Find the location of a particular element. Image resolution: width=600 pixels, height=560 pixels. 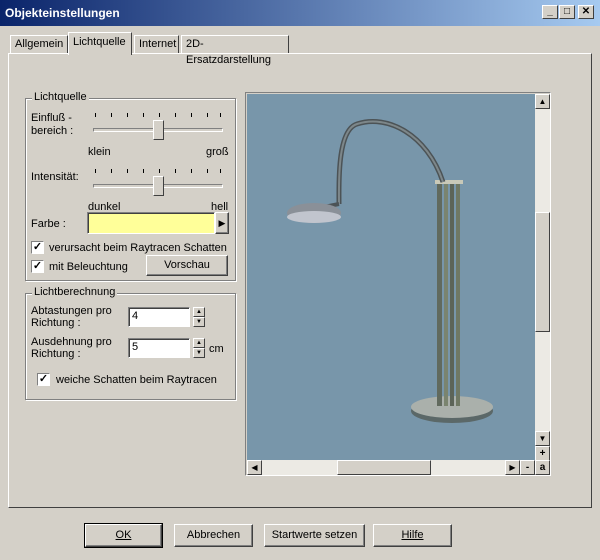

tab-2d-ersatzdarstellung: 2D-Ersatzdarstellung is located at coordinates (235, 50).